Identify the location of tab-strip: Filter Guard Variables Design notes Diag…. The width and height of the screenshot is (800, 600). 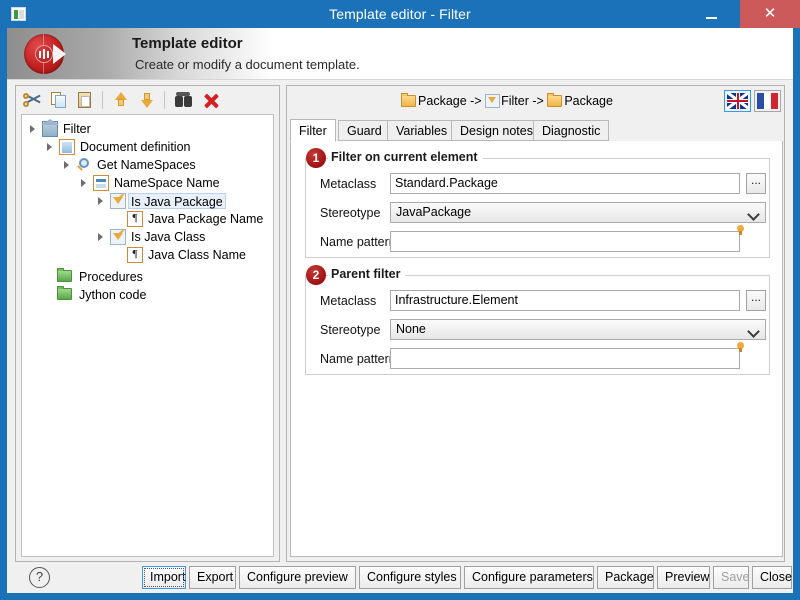
(536, 130).